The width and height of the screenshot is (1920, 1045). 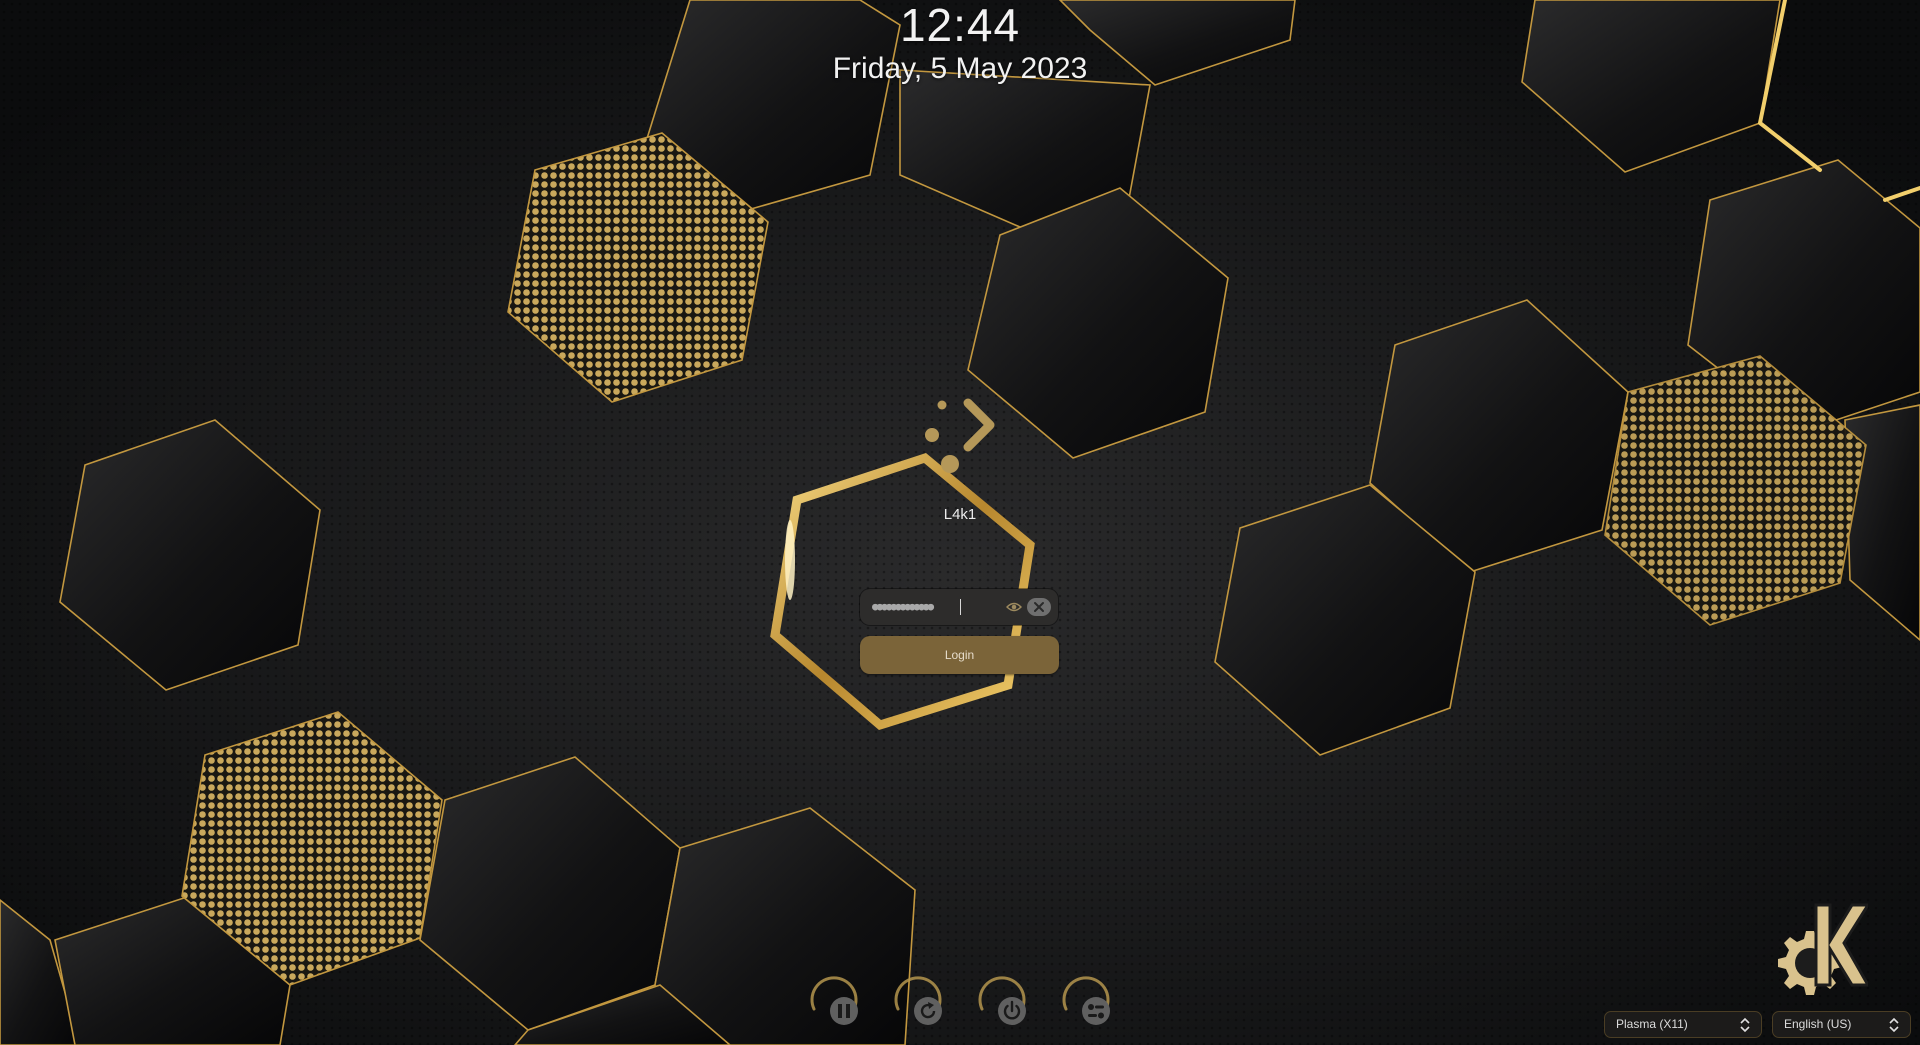 What do you see at coordinates (1014, 607) in the screenshot?
I see `eye-icon` at bounding box center [1014, 607].